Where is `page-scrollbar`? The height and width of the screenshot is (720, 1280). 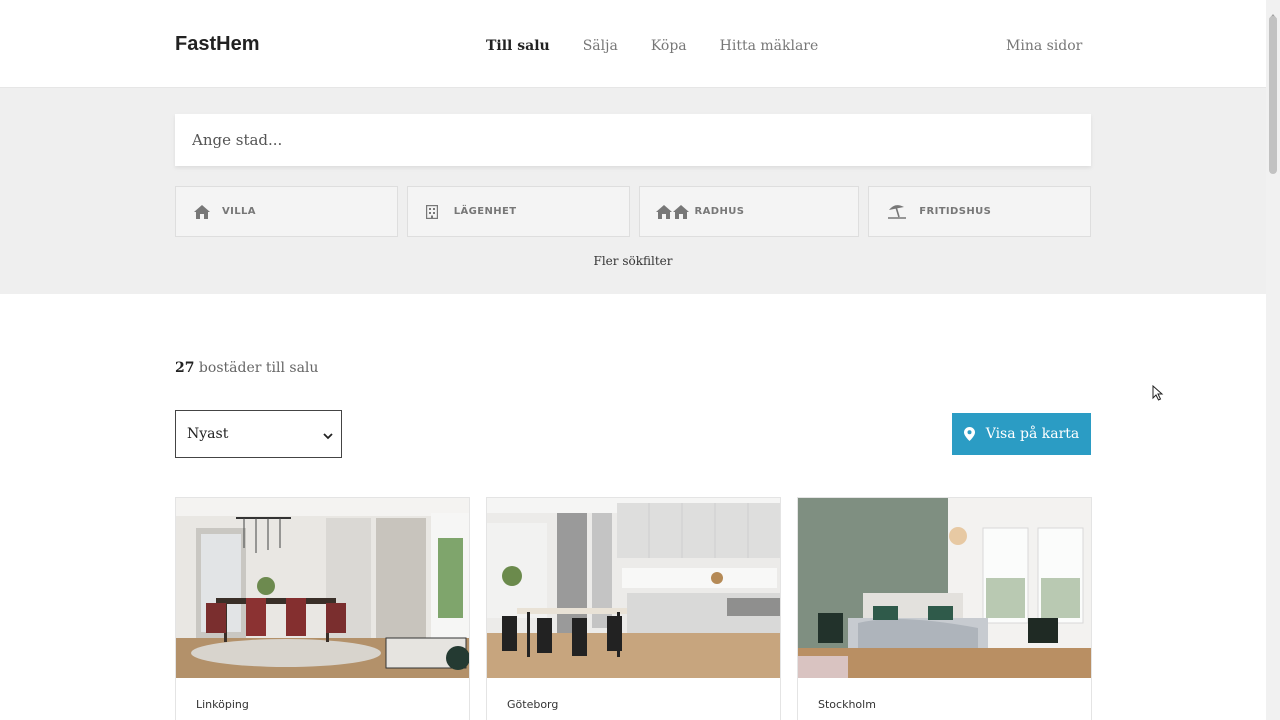 page-scrollbar is located at coordinates (1273, 360).